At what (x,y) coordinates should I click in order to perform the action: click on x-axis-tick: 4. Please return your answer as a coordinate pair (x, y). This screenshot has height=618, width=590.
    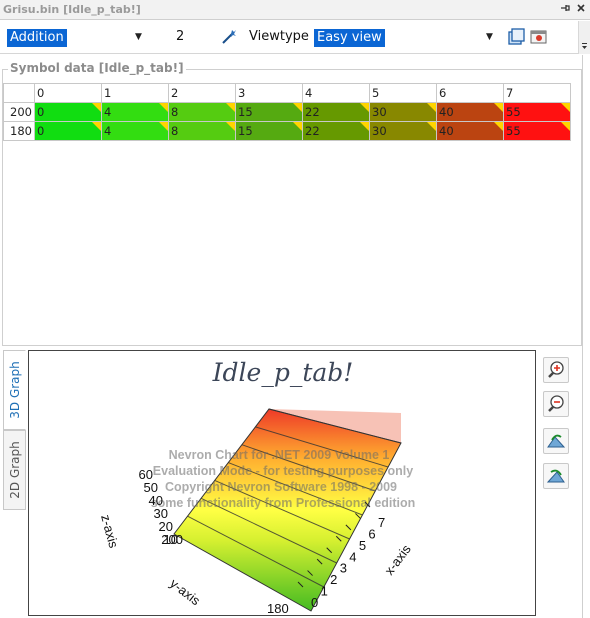
    Looking at the image, I should click on (352, 556).